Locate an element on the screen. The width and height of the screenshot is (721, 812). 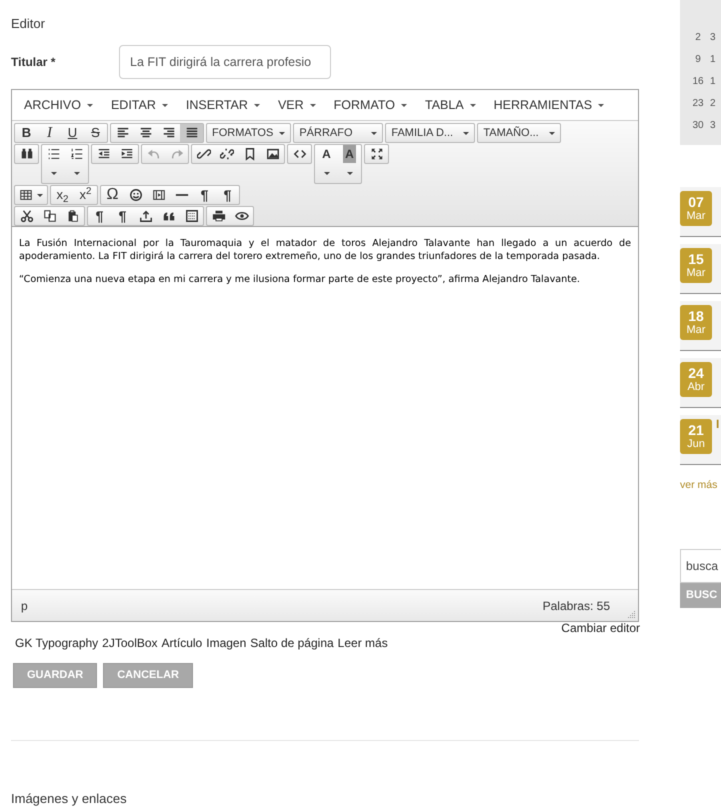
toolbar-button: U is located at coordinates (72, 133).